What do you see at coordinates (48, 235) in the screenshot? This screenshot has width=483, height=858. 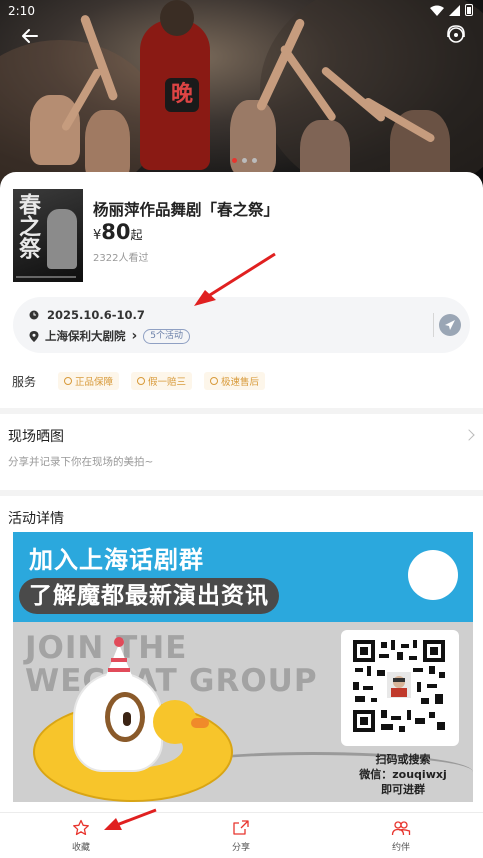 I see `event-poster: 春之祭` at bounding box center [48, 235].